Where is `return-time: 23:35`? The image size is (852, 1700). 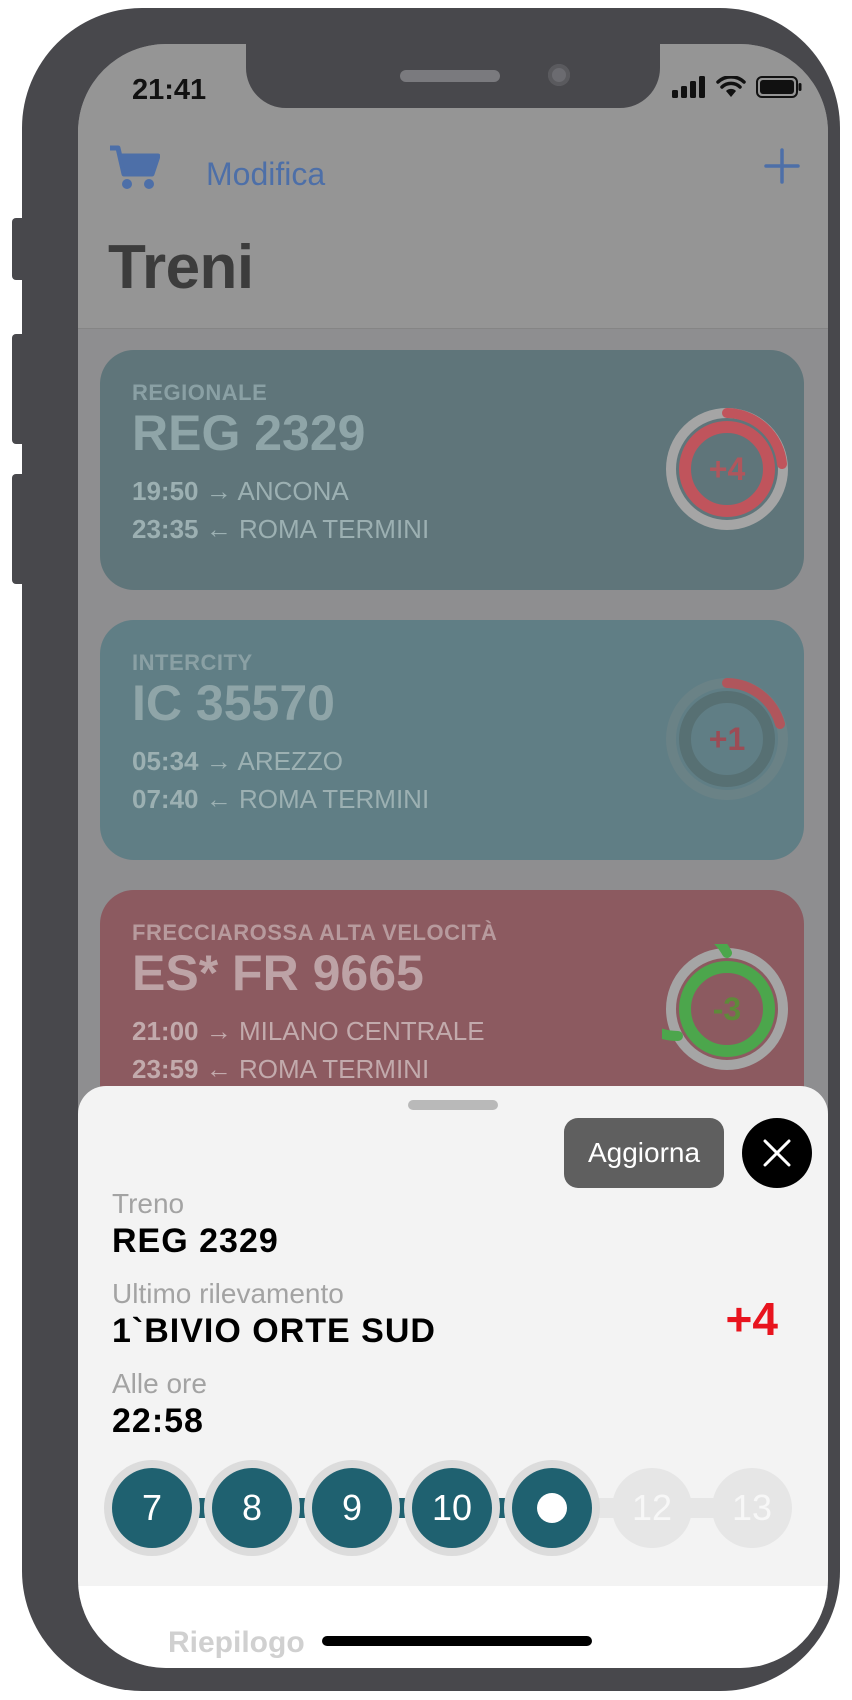
return-time: 23:35 is located at coordinates (165, 529).